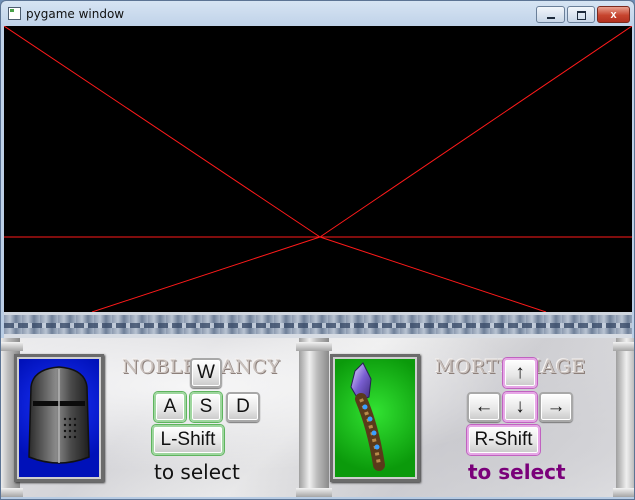 This screenshot has height=500, width=635. I want to click on title-bar: pygame window x, so click(317, 13).